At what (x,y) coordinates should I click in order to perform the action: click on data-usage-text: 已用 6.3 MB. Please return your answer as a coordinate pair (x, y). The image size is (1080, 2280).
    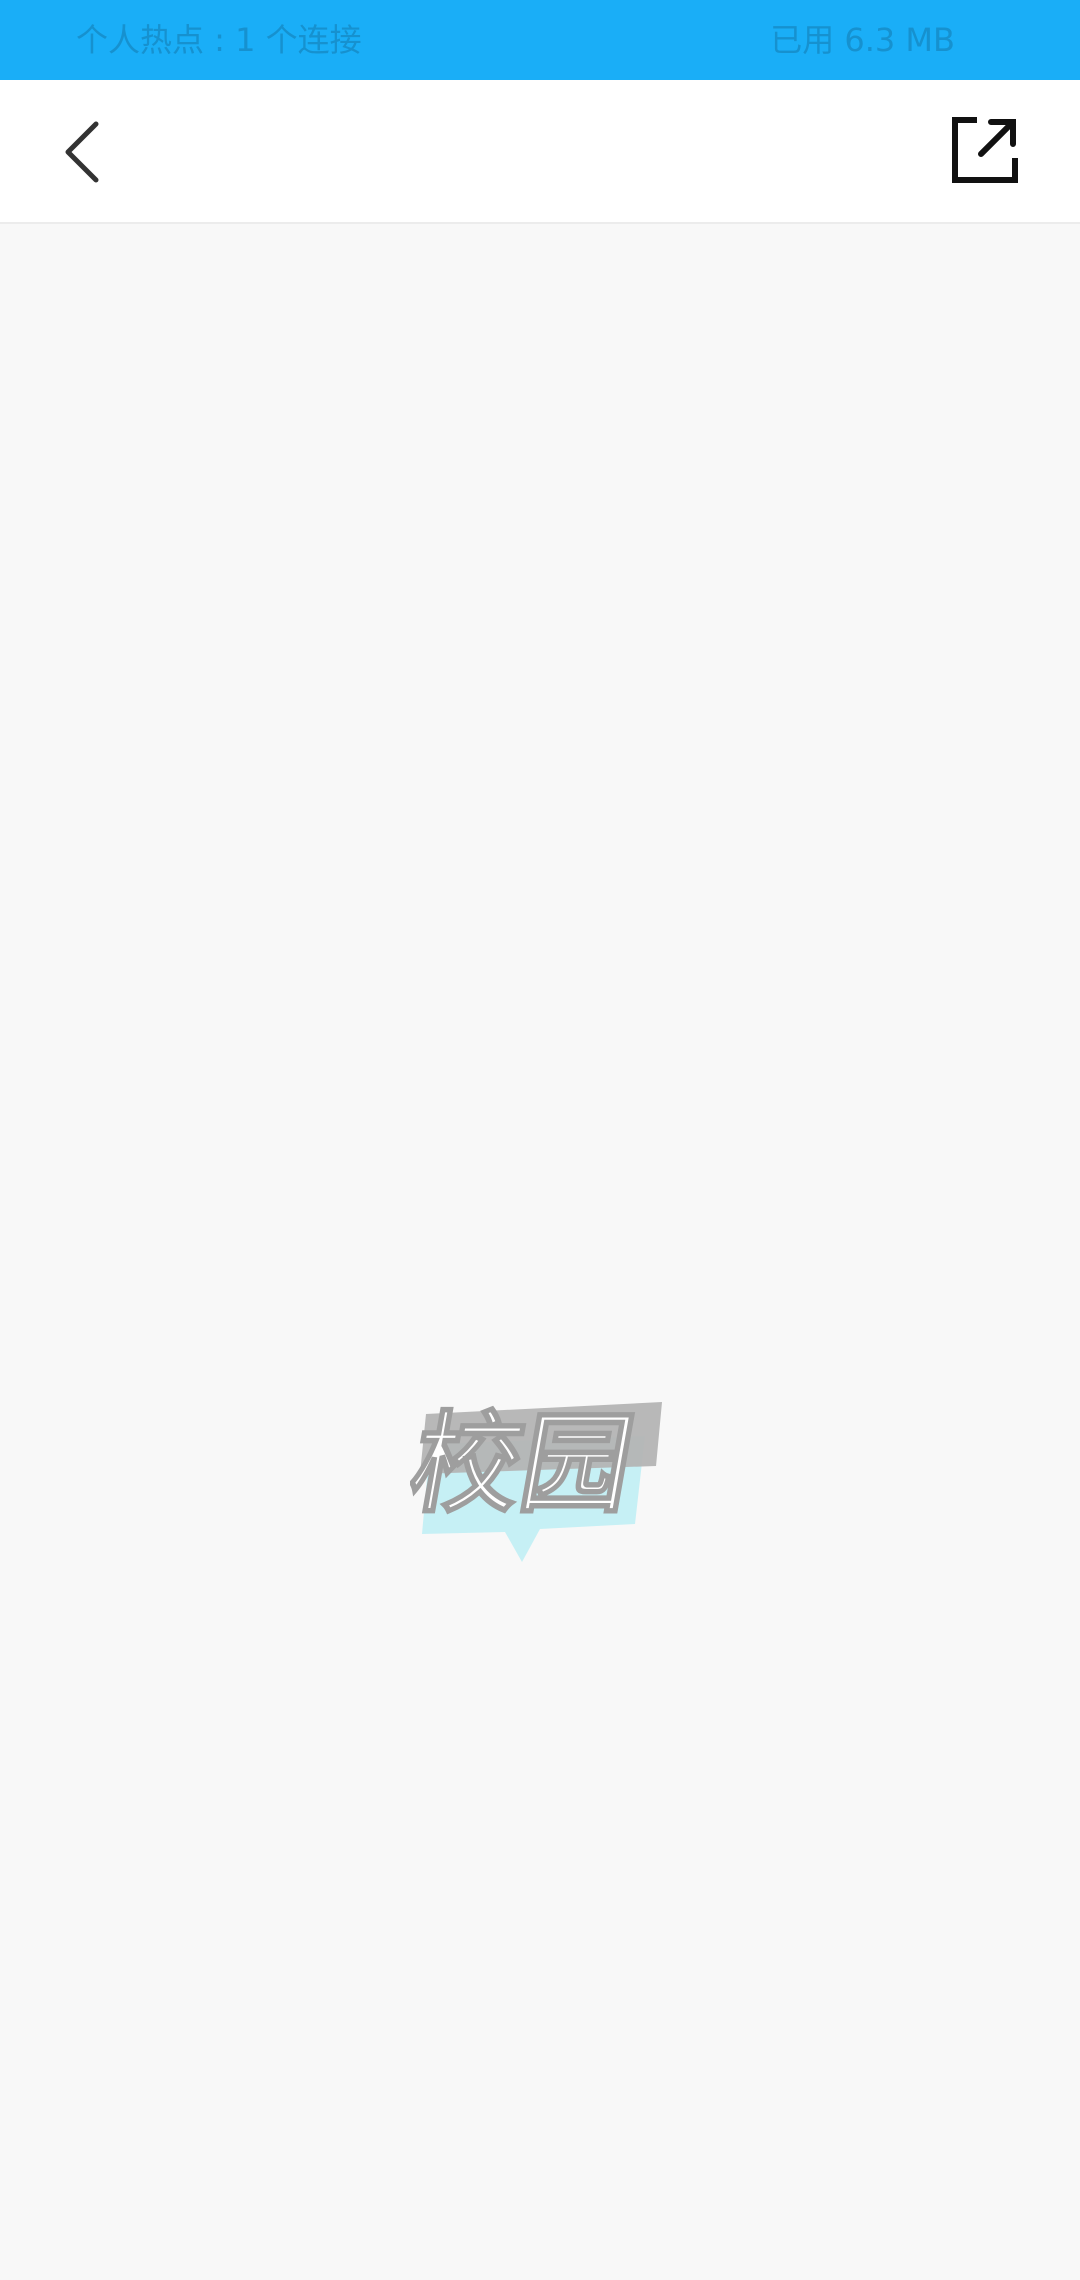
    Looking at the image, I should click on (862, 40).